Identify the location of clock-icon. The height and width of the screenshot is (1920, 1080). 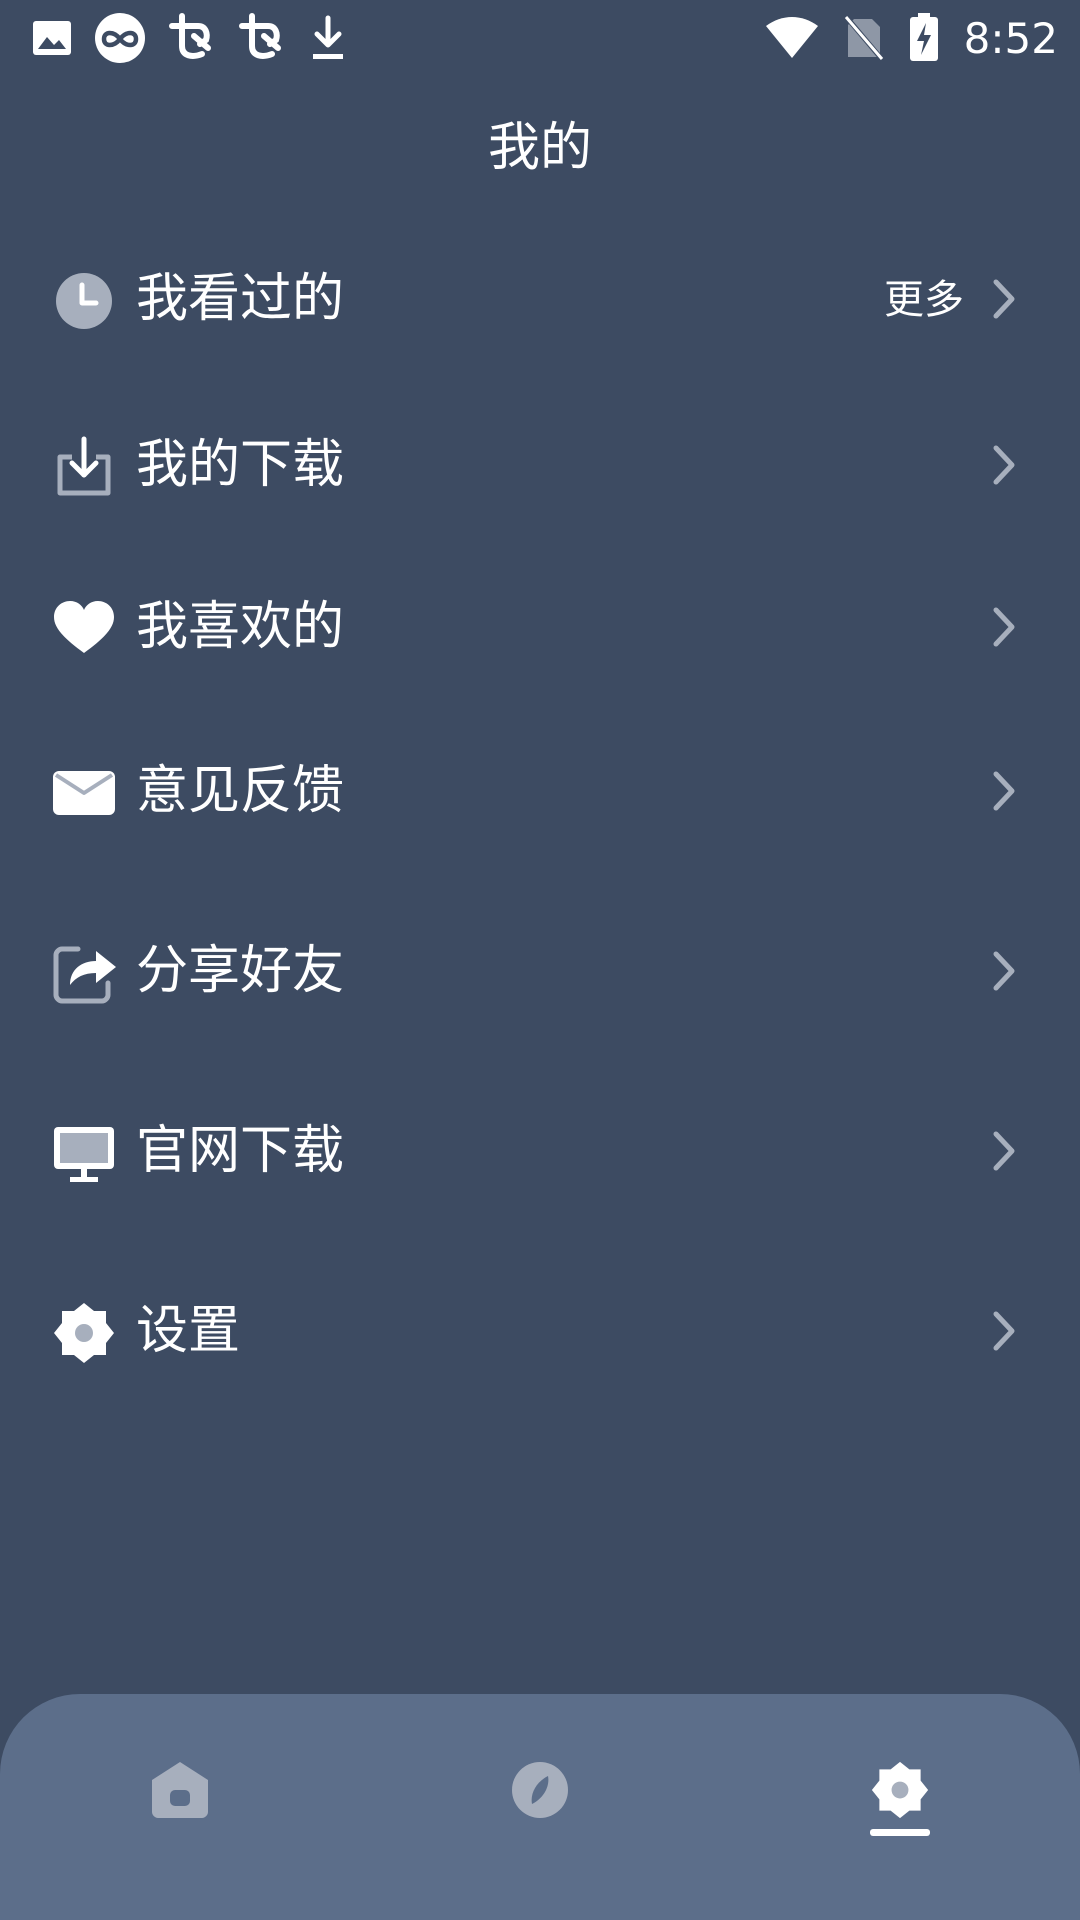
(84, 301).